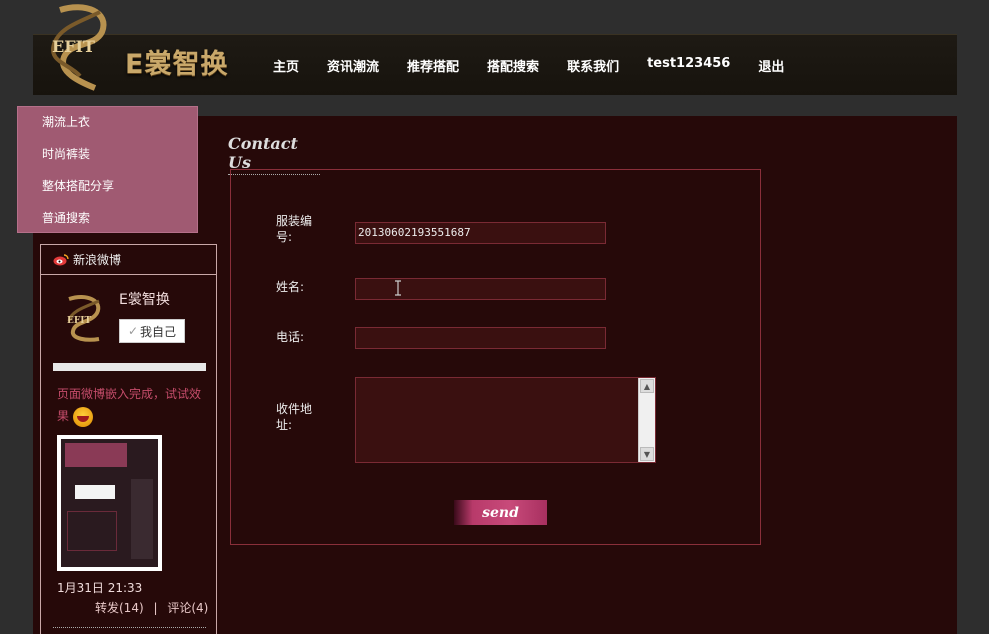 This screenshot has width=989, height=634. I want to click on weibo-user-name: E裳智换, so click(144, 299).